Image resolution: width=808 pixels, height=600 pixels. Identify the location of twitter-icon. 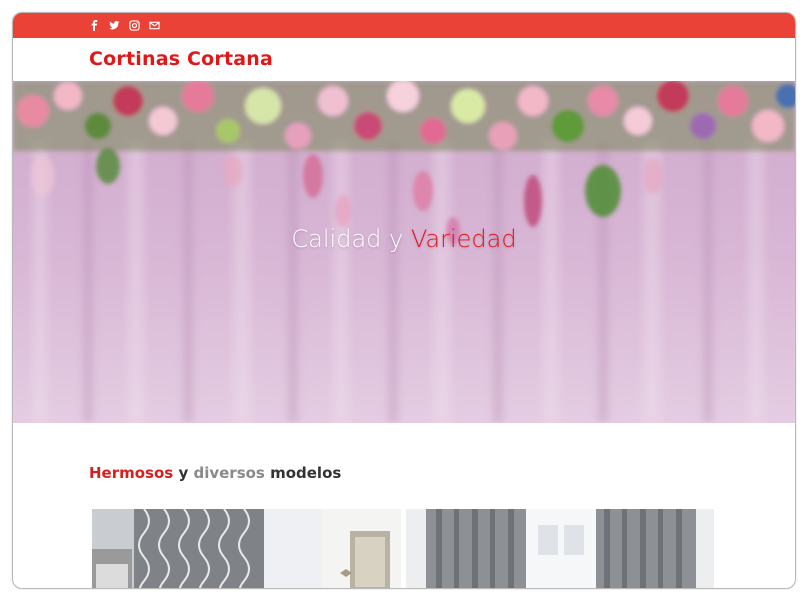
(114, 25).